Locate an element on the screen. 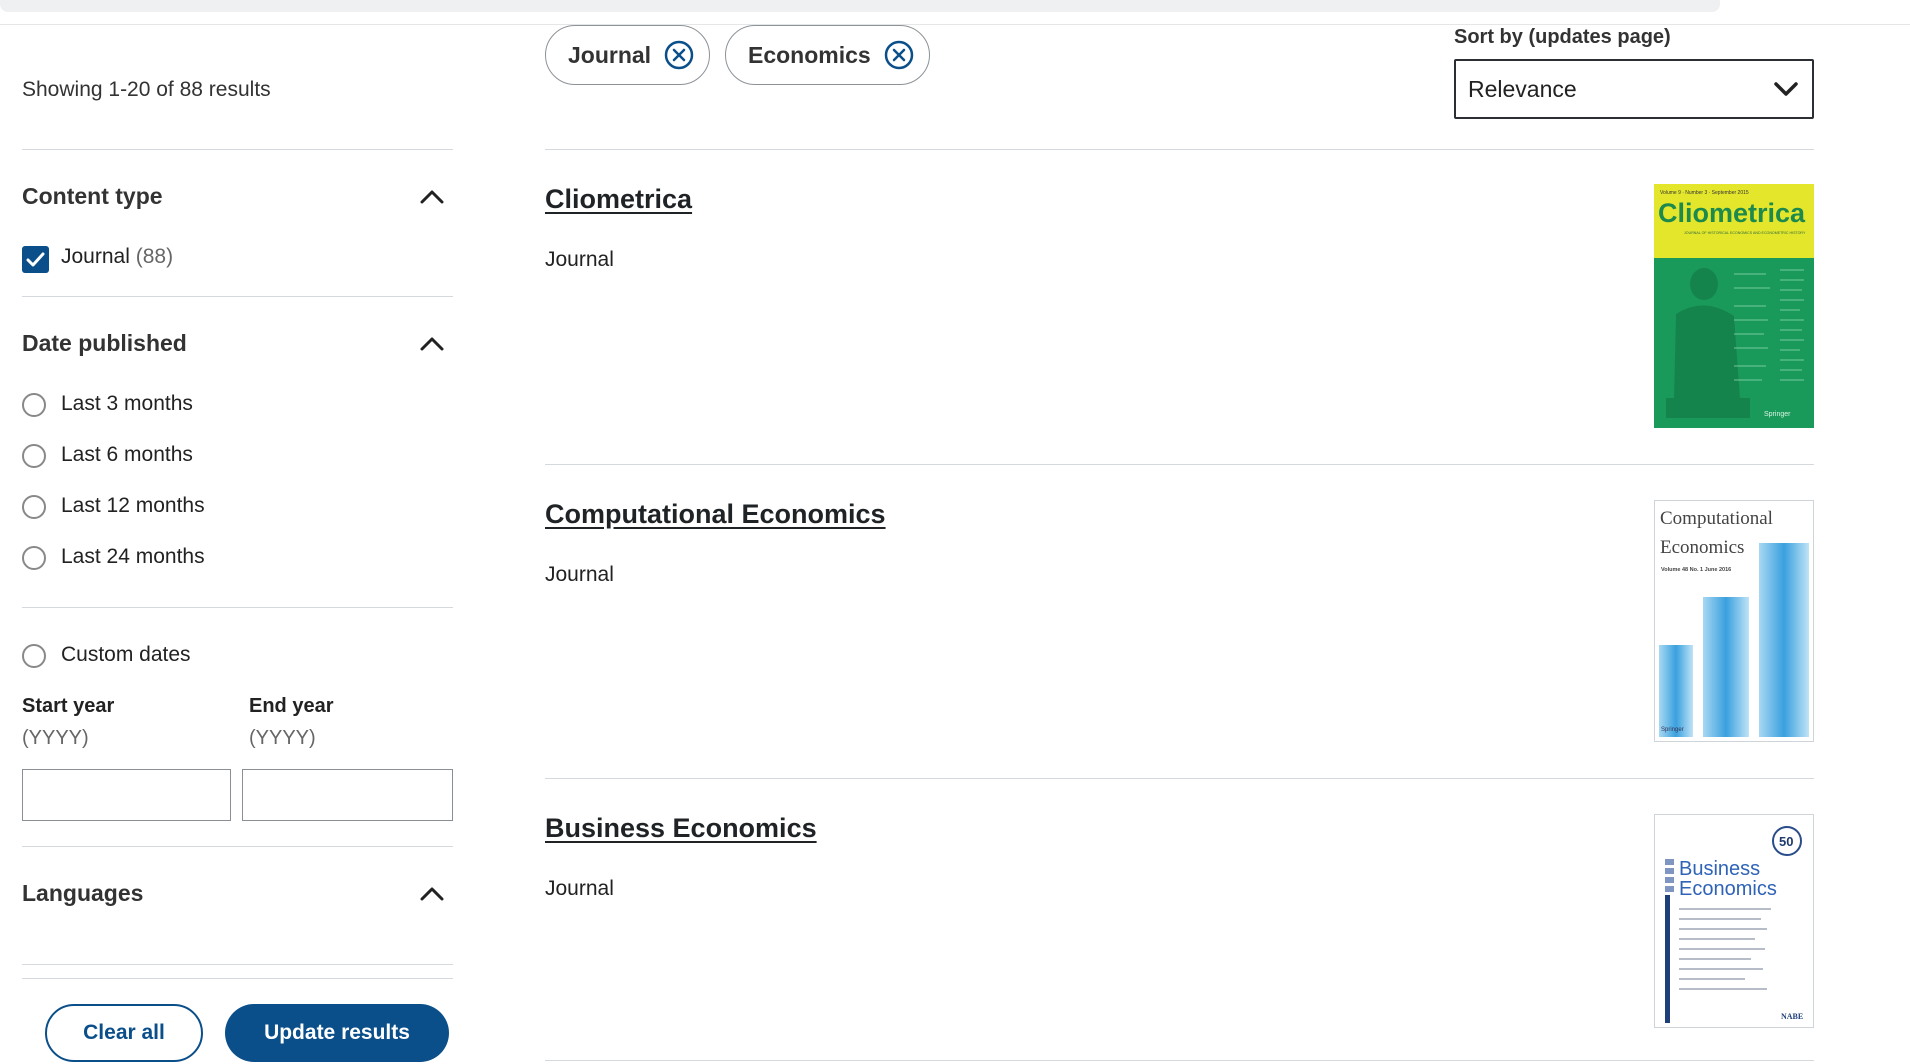 This screenshot has height=1064, width=1910. result-title-link: Business Economics is located at coordinates (681, 828).